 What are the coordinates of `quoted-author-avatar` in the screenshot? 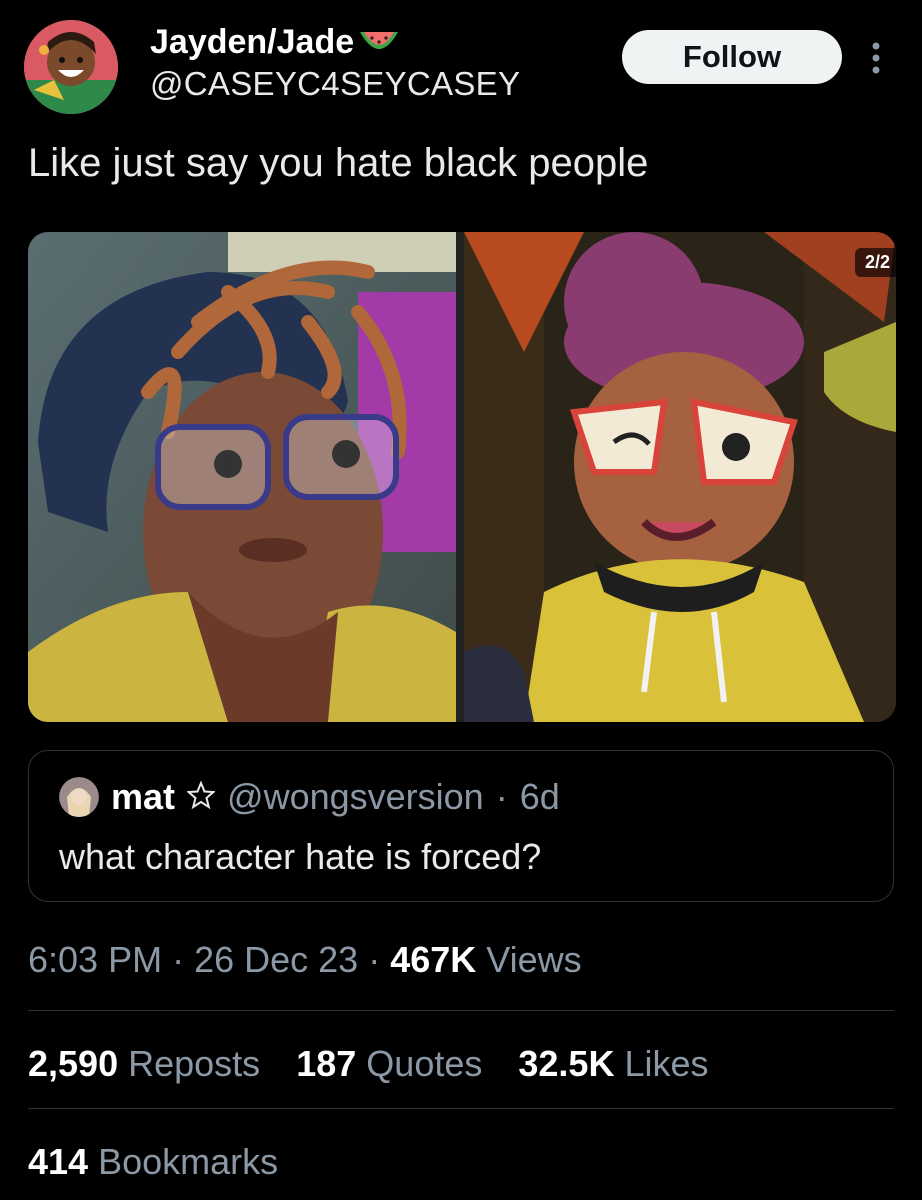 It's located at (79, 797).